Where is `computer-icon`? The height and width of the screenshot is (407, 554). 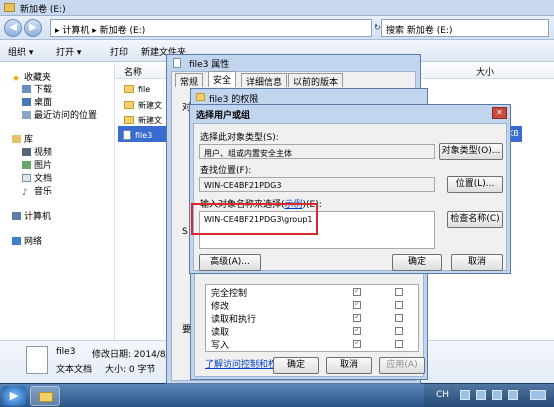
computer-icon is located at coordinates (16, 216).